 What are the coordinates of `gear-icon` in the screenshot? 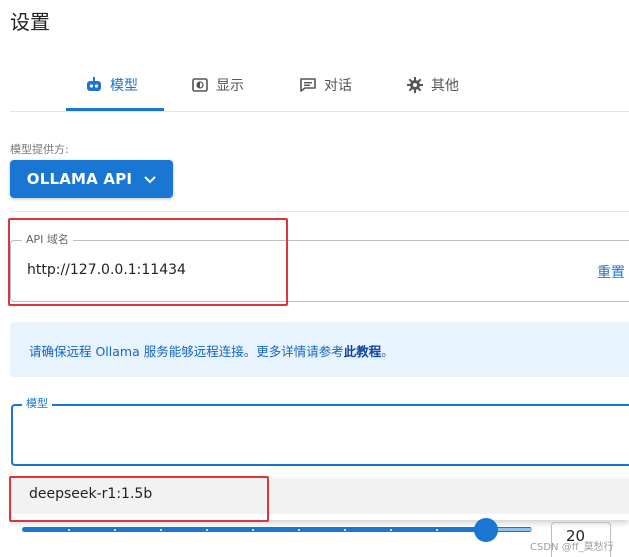 It's located at (415, 85).